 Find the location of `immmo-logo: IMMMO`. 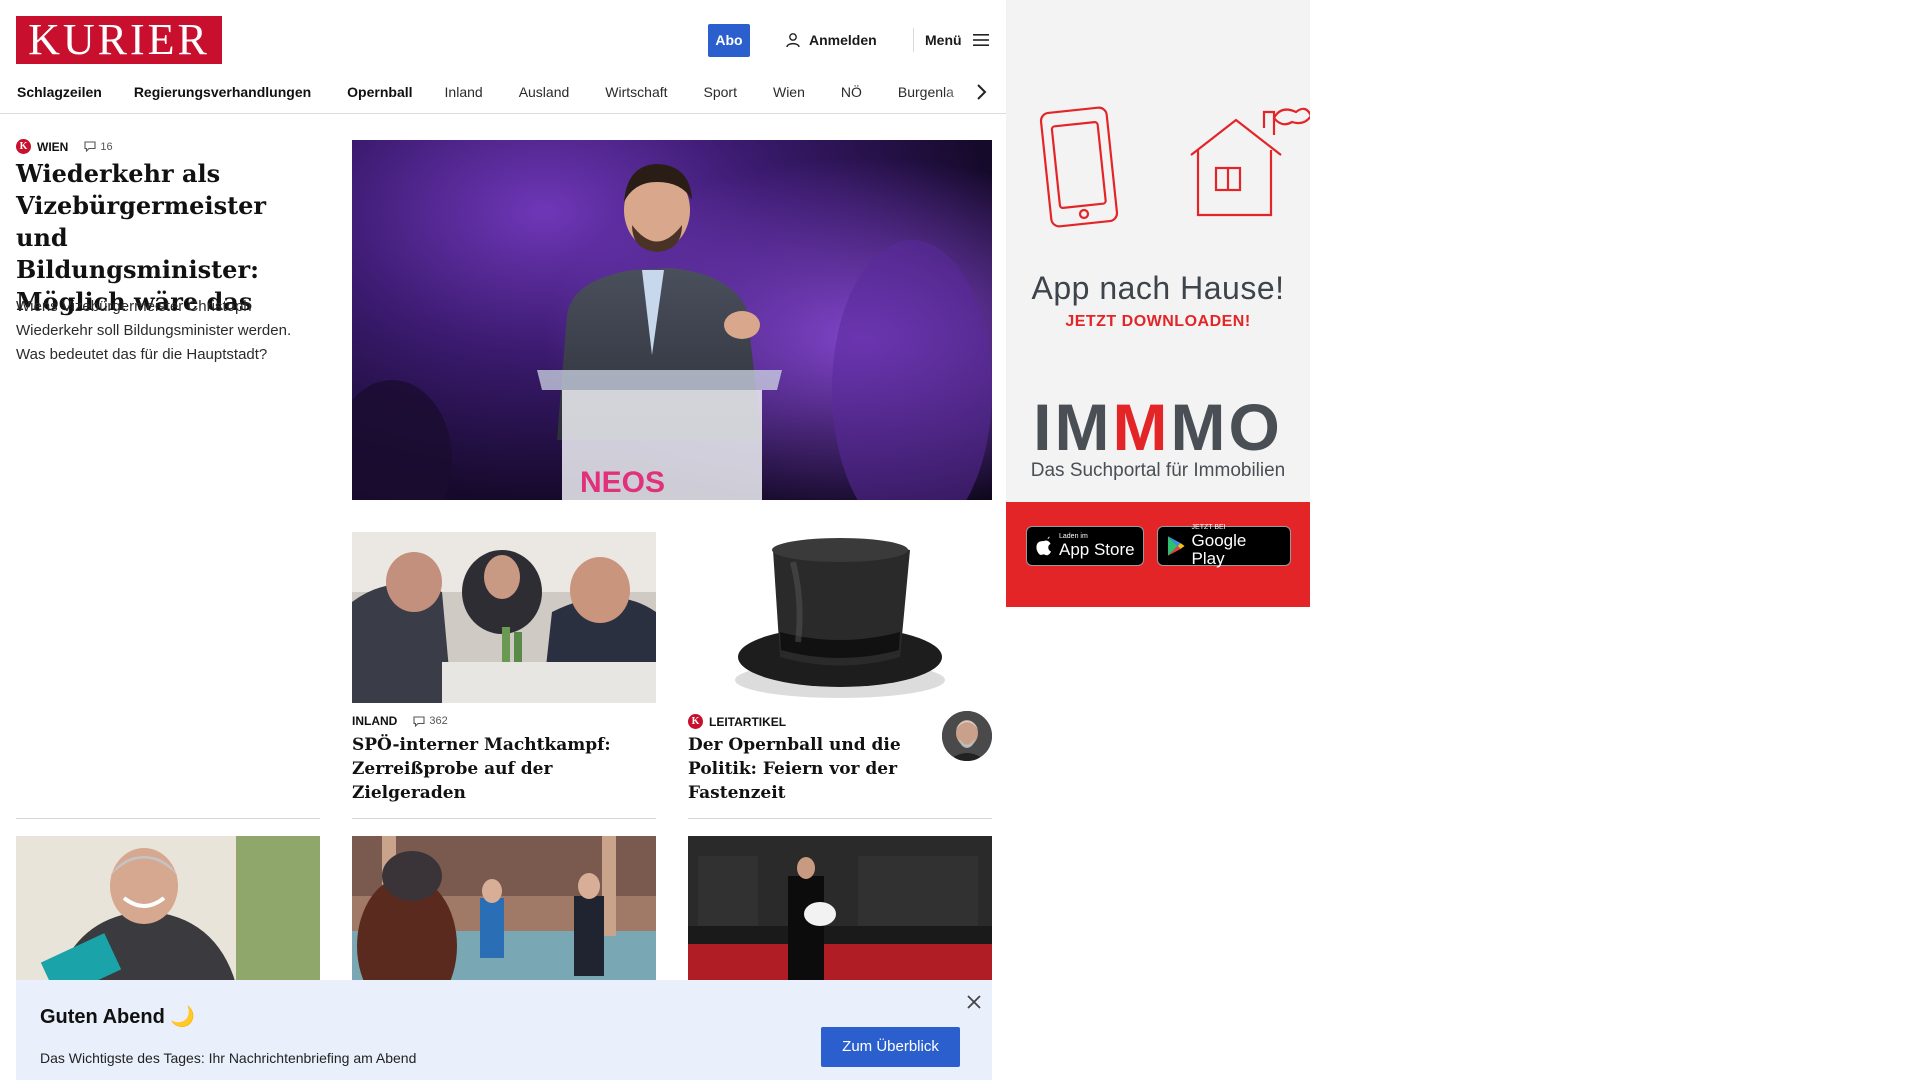

immmo-logo: IMMMO is located at coordinates (1158, 427).